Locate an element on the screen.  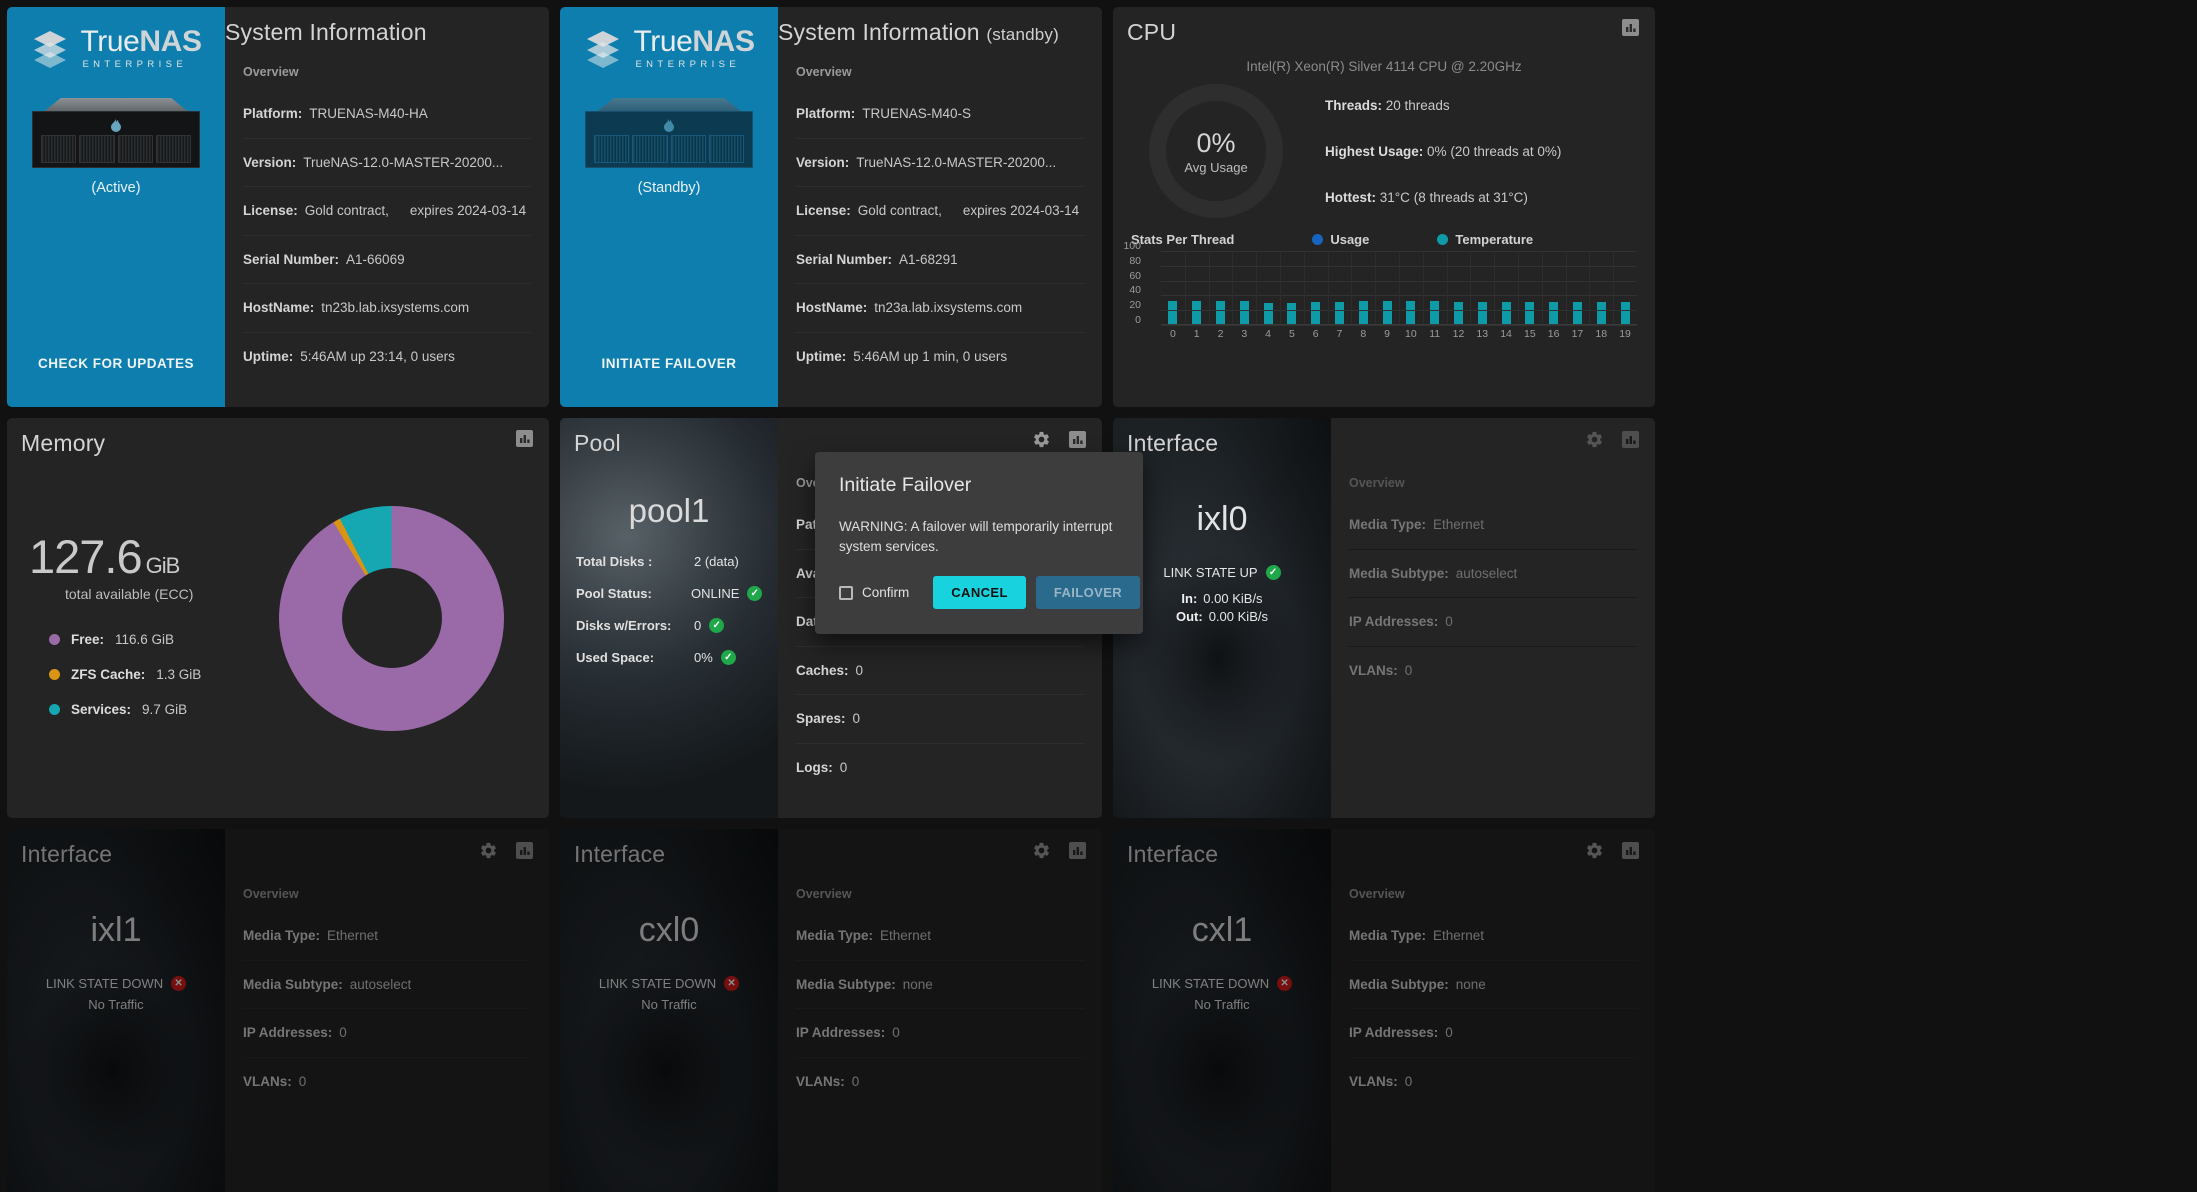
standby-chassis-illustration is located at coordinates (669, 132).